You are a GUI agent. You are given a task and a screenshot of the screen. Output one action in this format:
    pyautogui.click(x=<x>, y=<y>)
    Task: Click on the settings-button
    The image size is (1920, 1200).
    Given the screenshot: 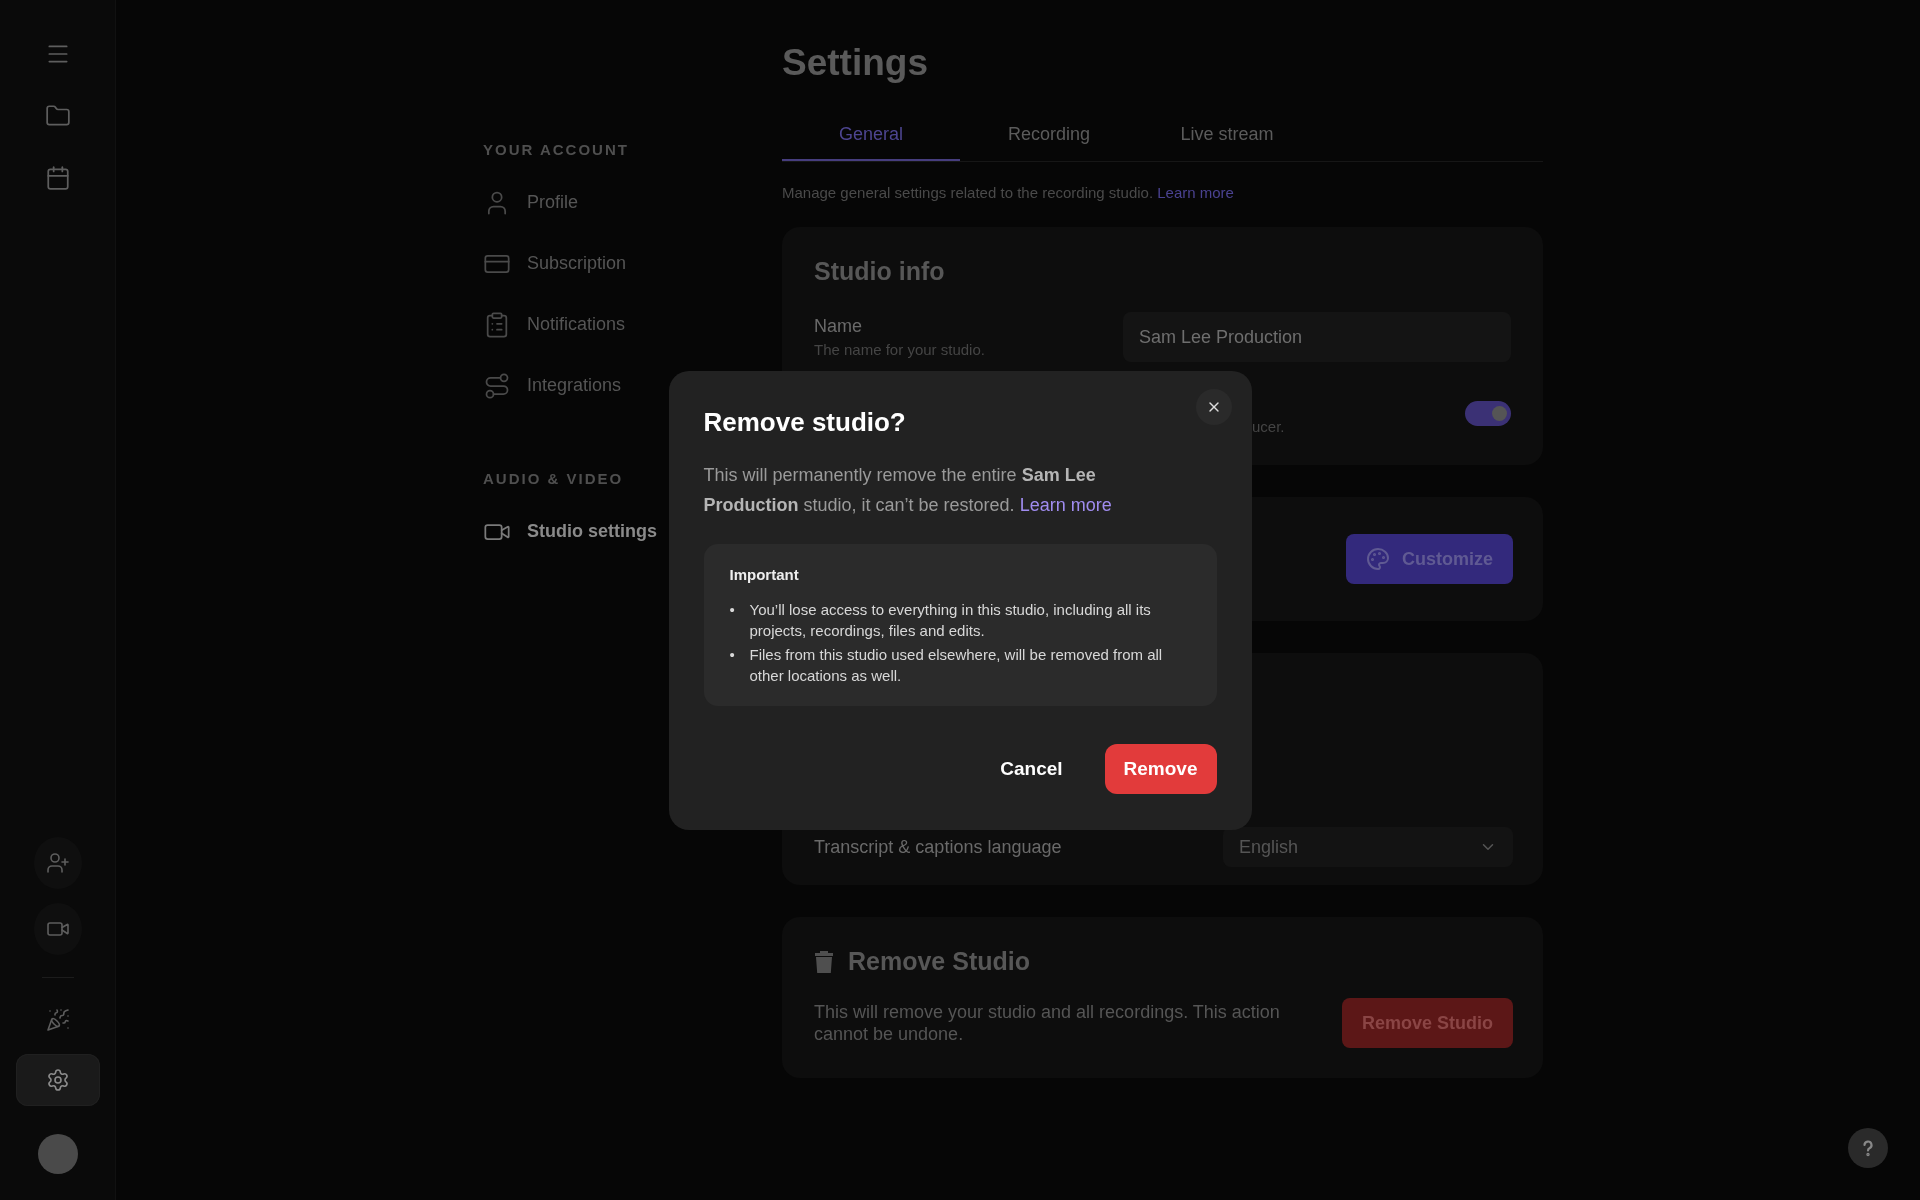 What is the action you would take?
    pyautogui.click(x=57, y=1080)
    